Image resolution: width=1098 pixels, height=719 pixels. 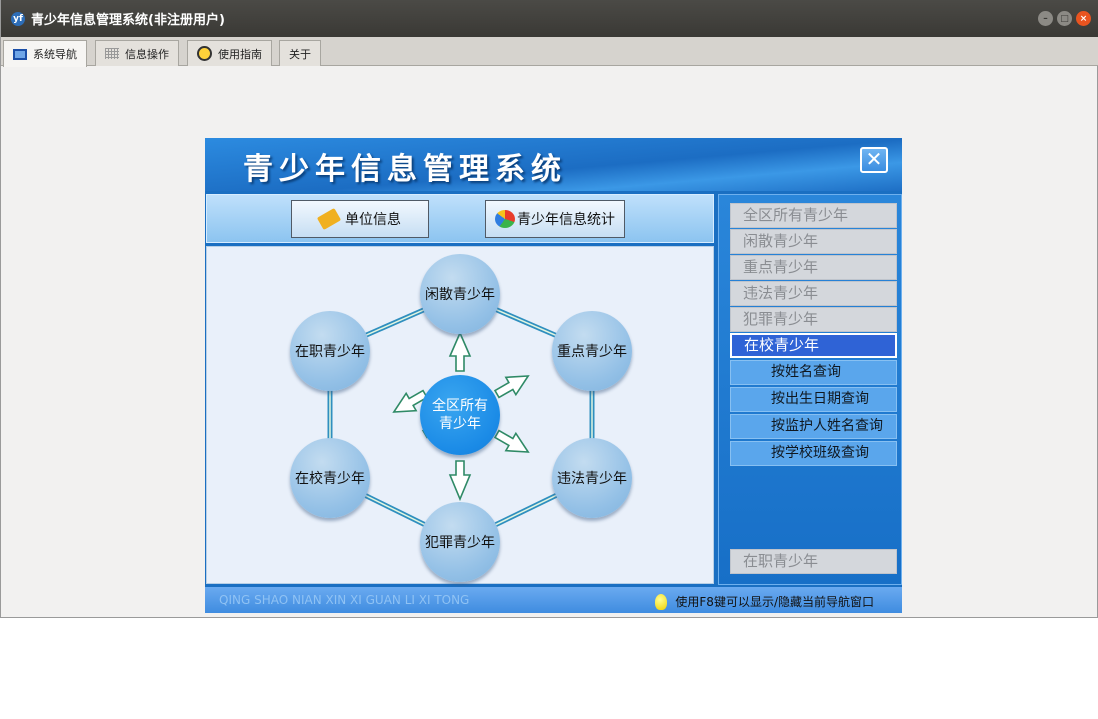 I want to click on query-by-guardian: 按监护人姓名查询, so click(x=813, y=426).